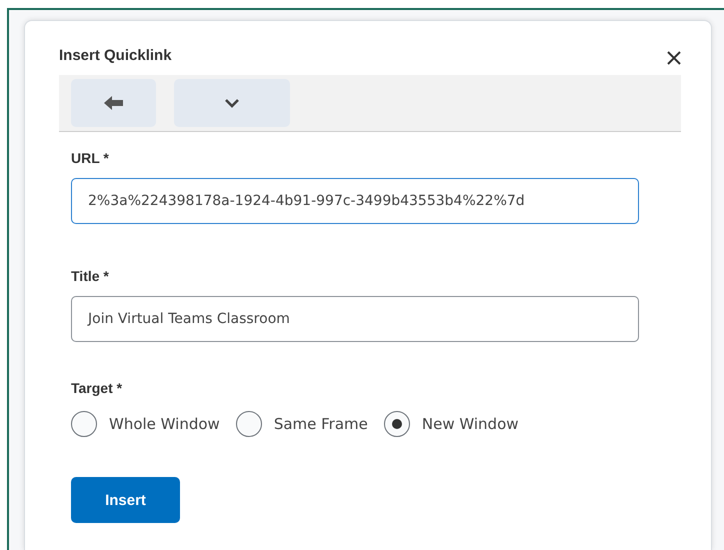  Describe the element at coordinates (232, 103) in the screenshot. I see `chevron-down-icon` at that location.